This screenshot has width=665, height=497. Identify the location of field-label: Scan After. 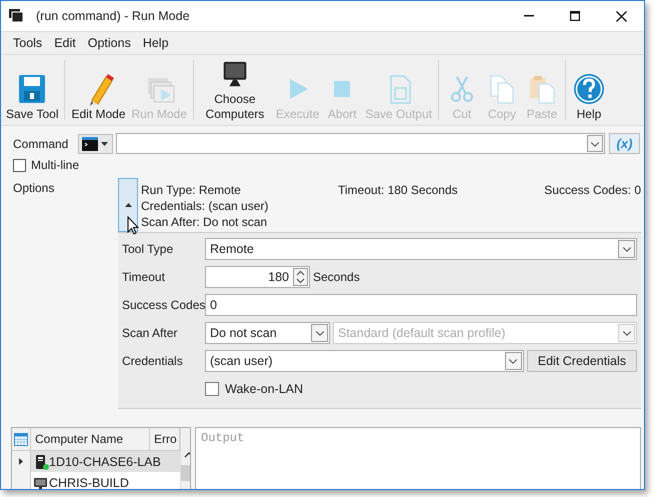
(150, 333).